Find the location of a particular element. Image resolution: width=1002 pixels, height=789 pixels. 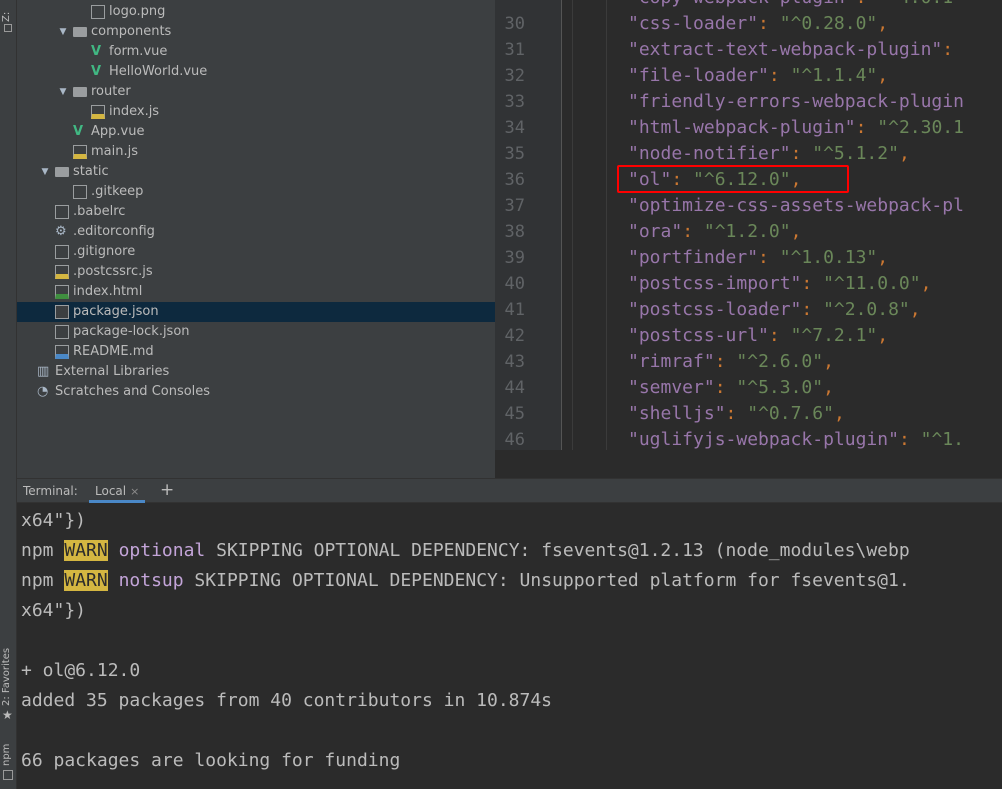

tree-item-label: .gitignore is located at coordinates (104, 251).